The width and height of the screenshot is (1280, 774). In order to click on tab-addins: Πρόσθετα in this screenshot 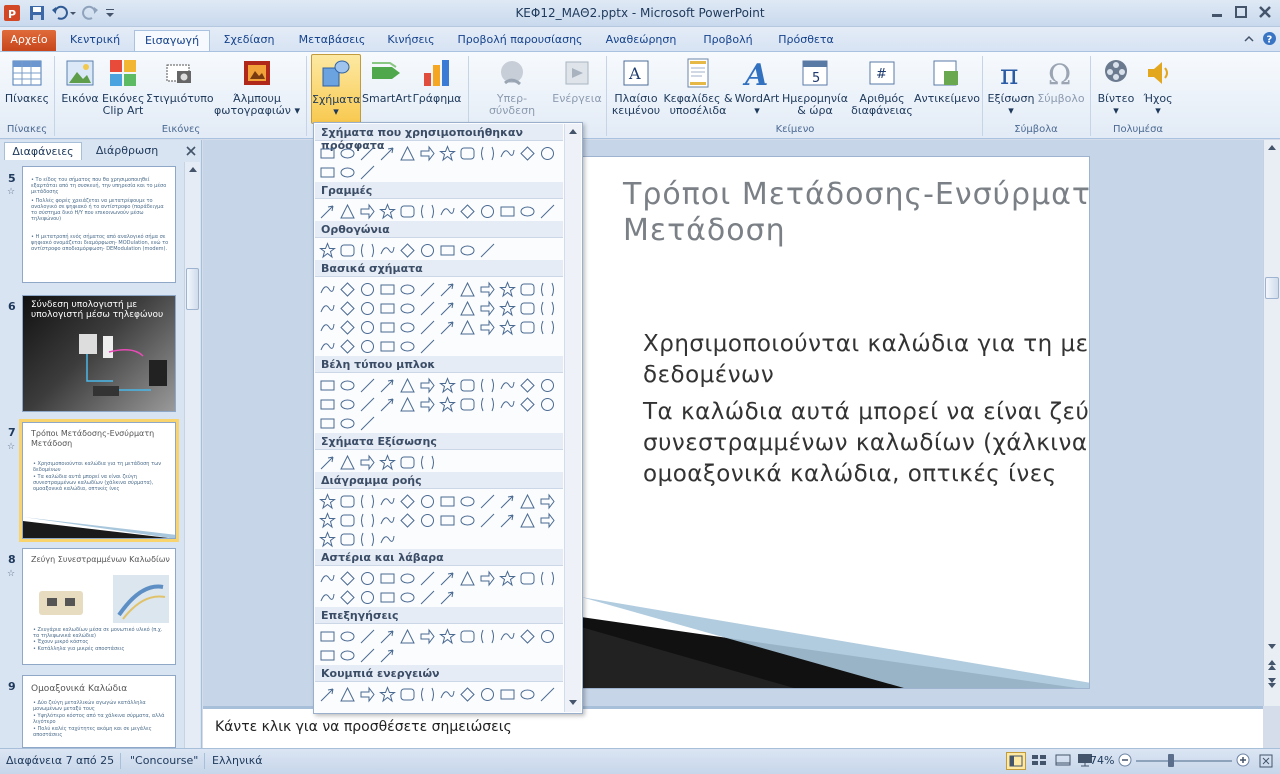, I will do `click(806, 40)`.